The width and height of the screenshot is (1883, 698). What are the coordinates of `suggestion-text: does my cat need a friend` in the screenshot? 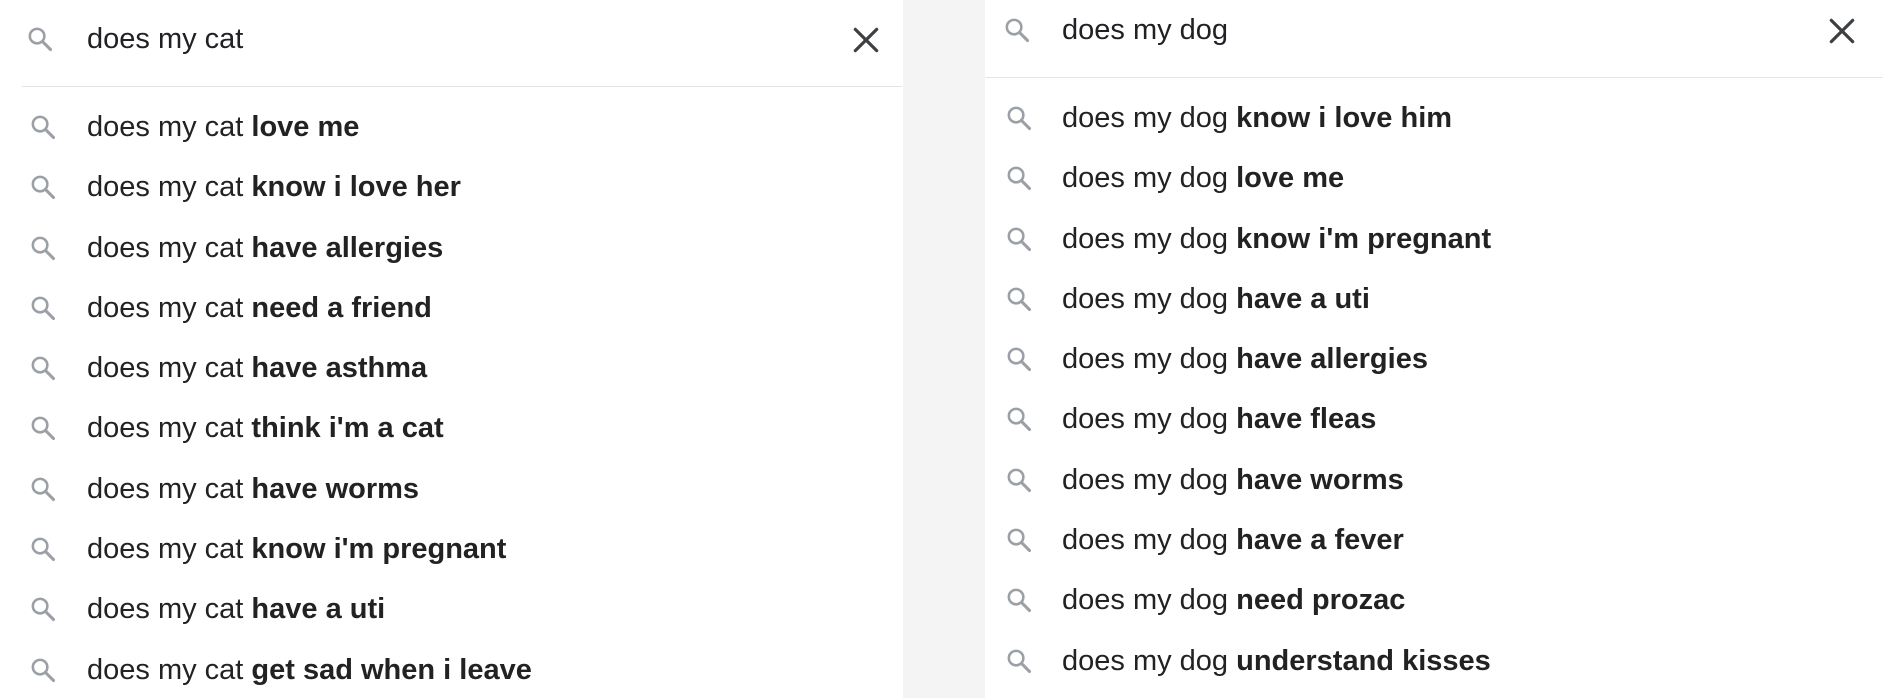 It's located at (259, 308).